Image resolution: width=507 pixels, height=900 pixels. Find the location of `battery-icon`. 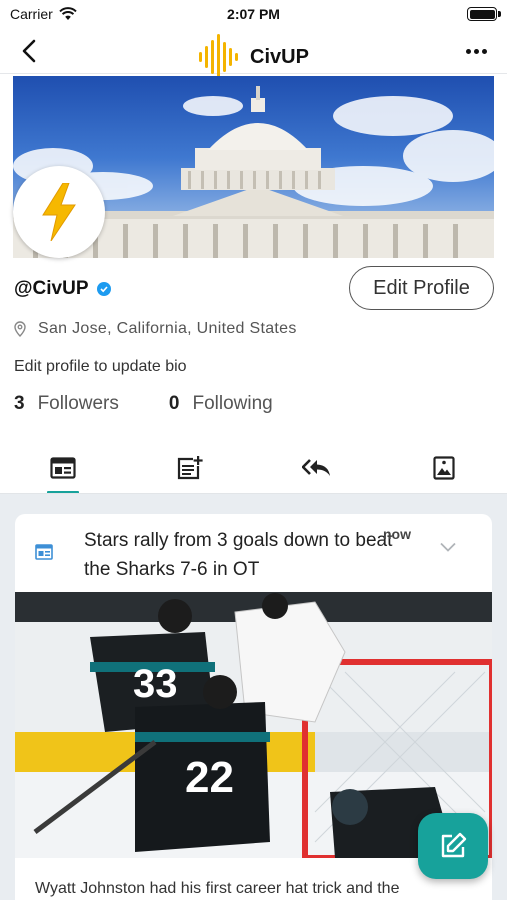

battery-icon is located at coordinates (484, 14).